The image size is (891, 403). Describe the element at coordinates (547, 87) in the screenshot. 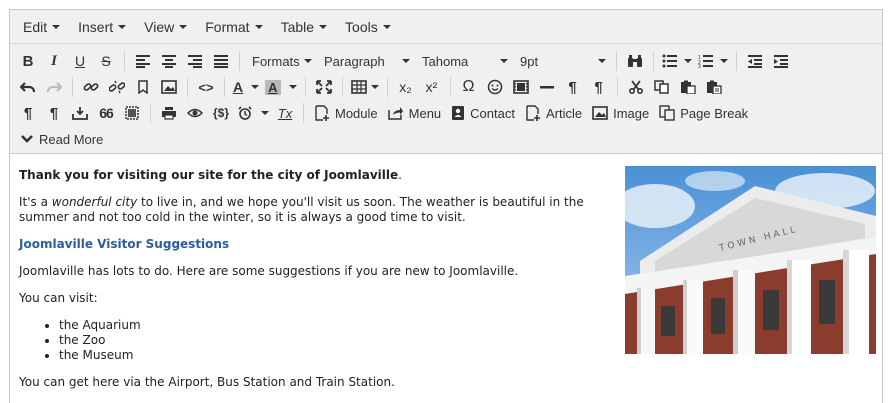

I see `horizontal-rule-button` at that location.